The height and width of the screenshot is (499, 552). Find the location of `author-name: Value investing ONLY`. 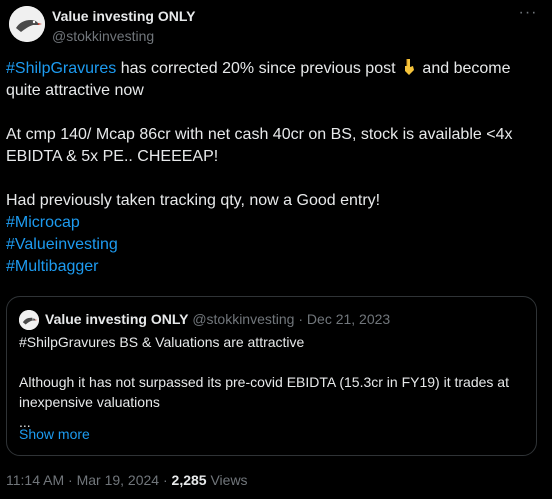

author-name: Value investing ONLY is located at coordinates (123, 16).